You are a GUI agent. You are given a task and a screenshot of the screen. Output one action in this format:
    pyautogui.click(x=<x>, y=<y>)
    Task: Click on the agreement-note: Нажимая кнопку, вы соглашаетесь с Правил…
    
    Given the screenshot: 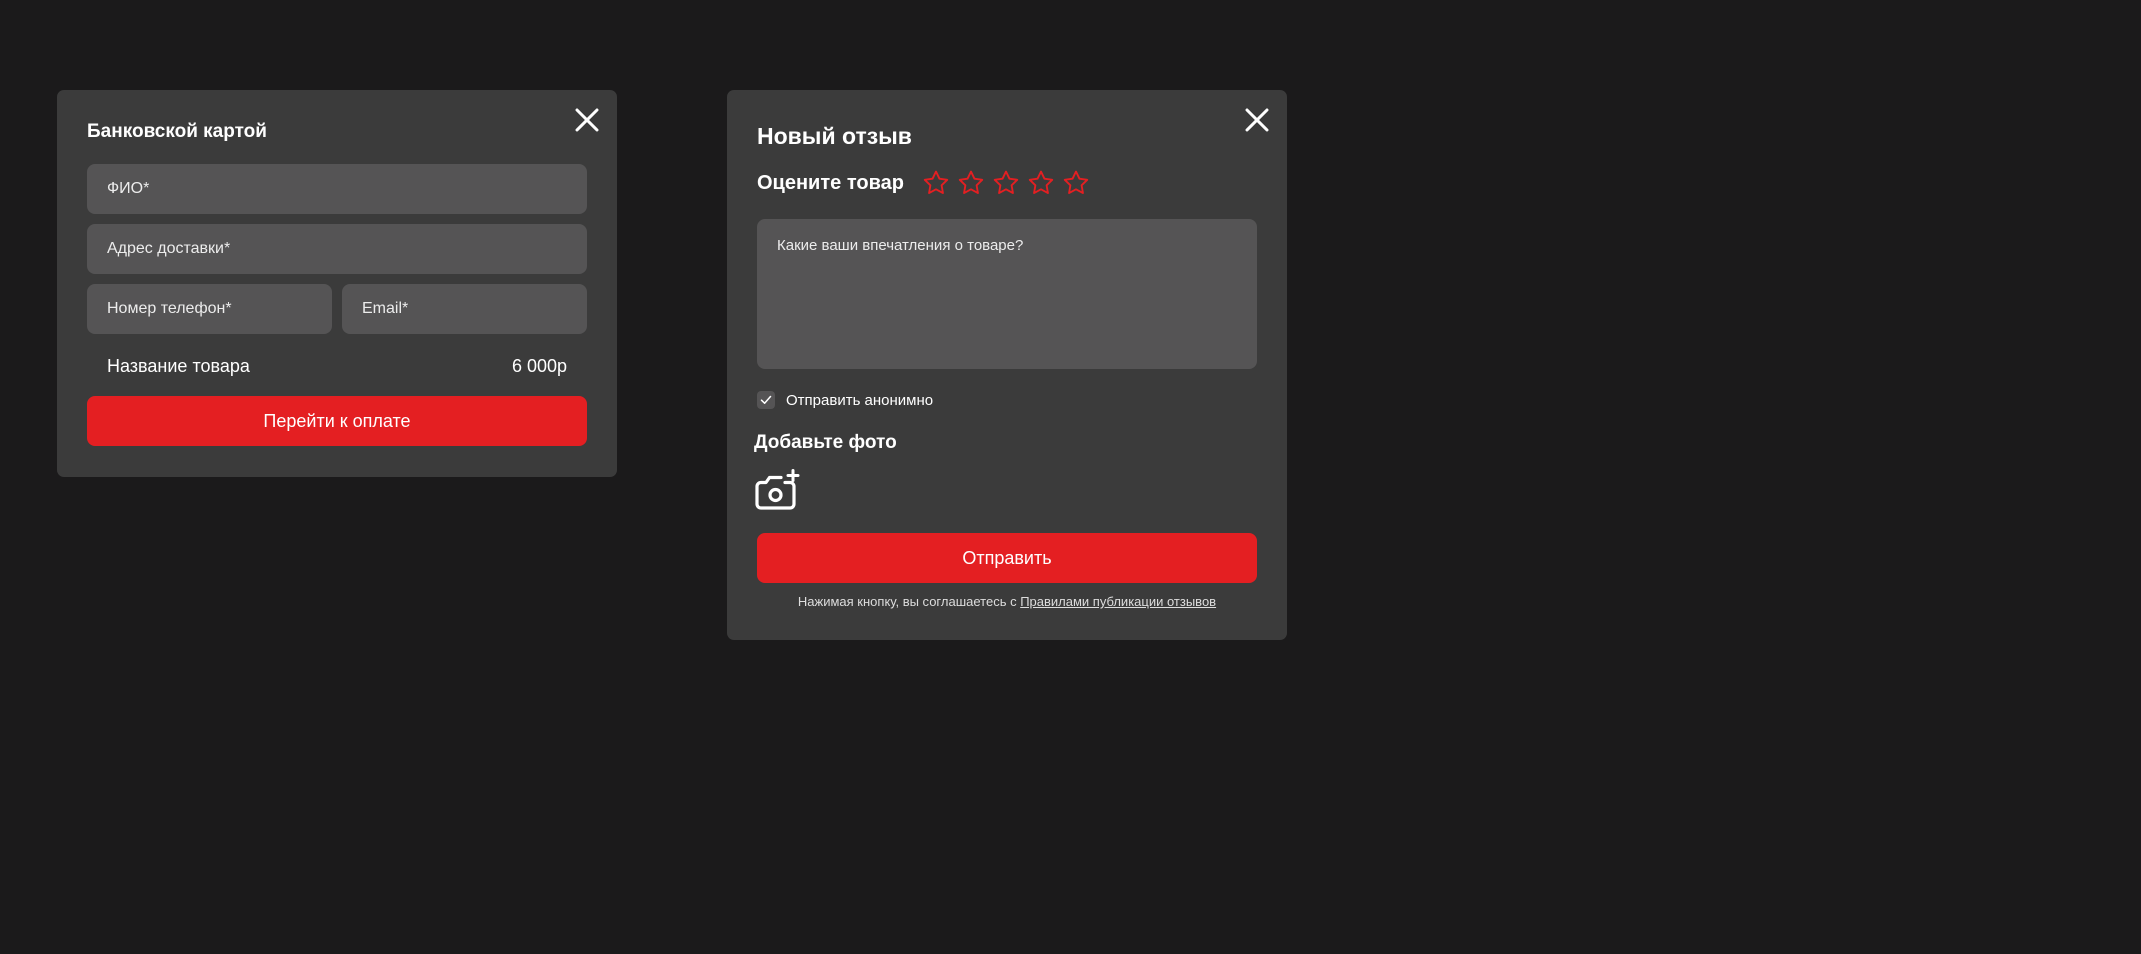 What is the action you would take?
    pyautogui.click(x=1007, y=601)
    